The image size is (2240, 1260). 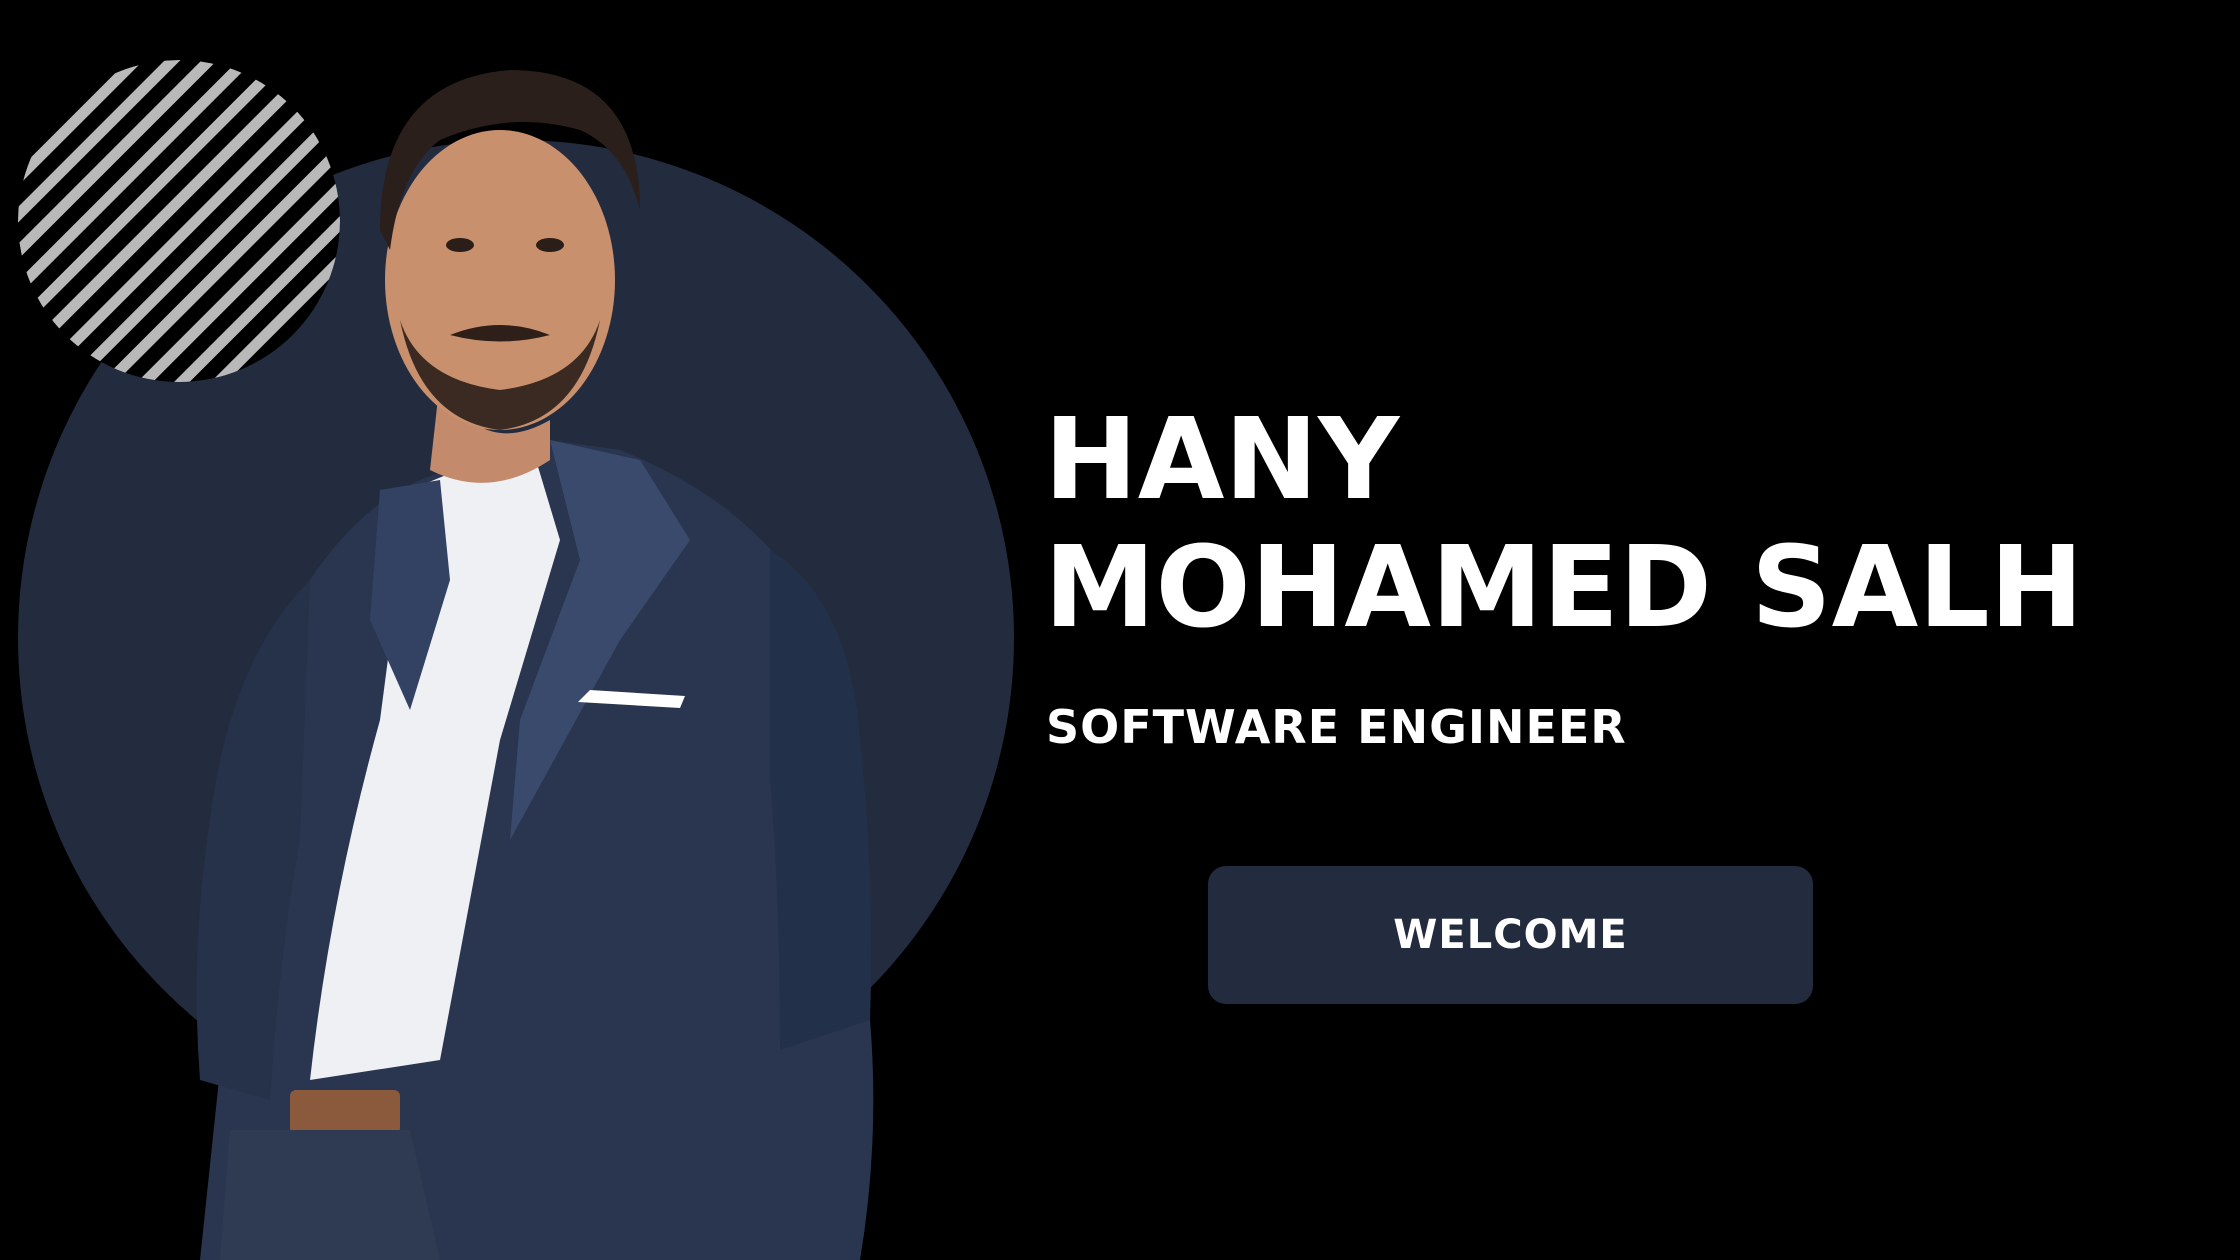 What do you see at coordinates (1222, 460) in the screenshot?
I see `name-first: HANY` at bounding box center [1222, 460].